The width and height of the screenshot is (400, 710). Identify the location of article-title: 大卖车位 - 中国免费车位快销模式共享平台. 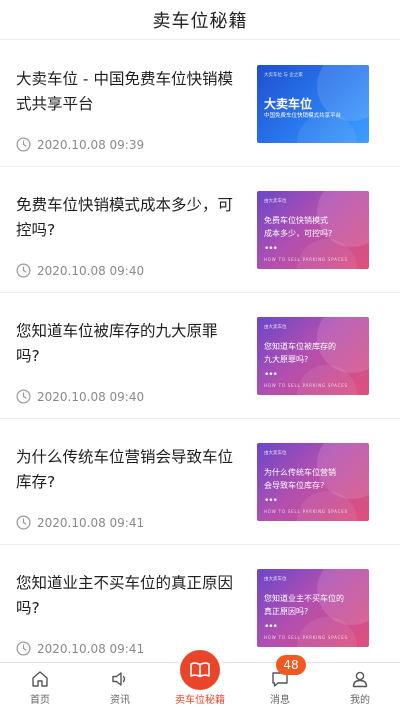
(127, 92).